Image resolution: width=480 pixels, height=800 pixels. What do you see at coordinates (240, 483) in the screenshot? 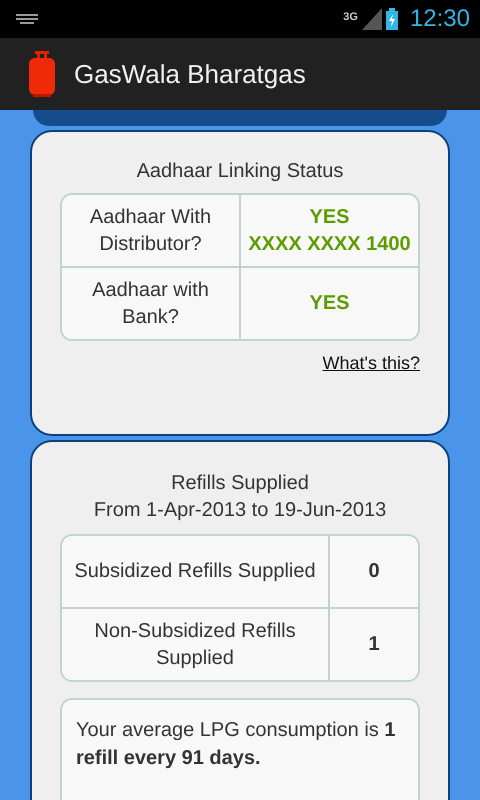
I see `card-title: Refills Supplied` at bounding box center [240, 483].